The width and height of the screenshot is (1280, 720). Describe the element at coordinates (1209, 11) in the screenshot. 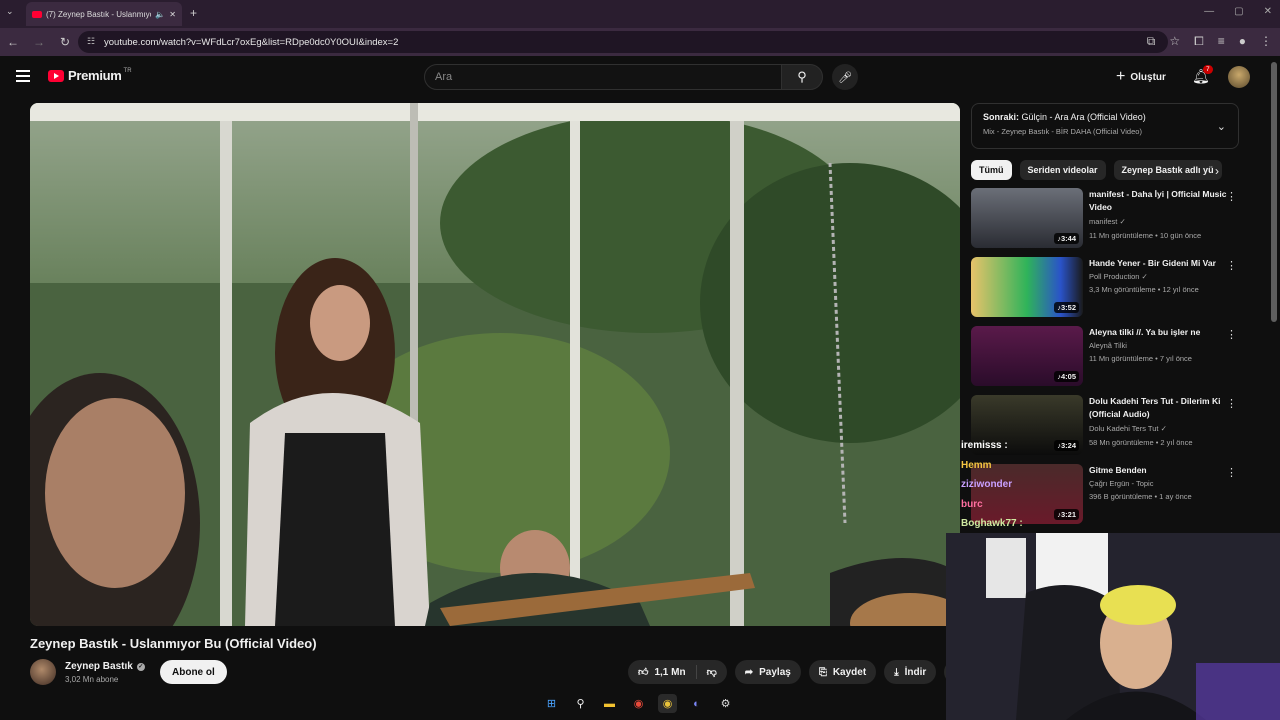

I see `minimize-icon: —` at that location.